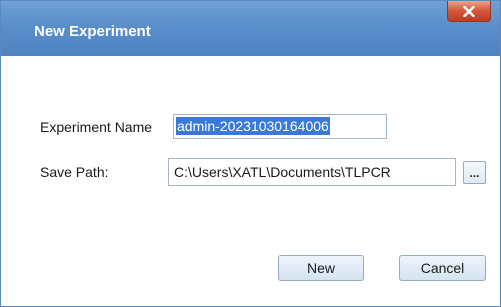  I want to click on save-path-value: C:\Users\XATL\Documents\TLPCR, so click(282, 172).